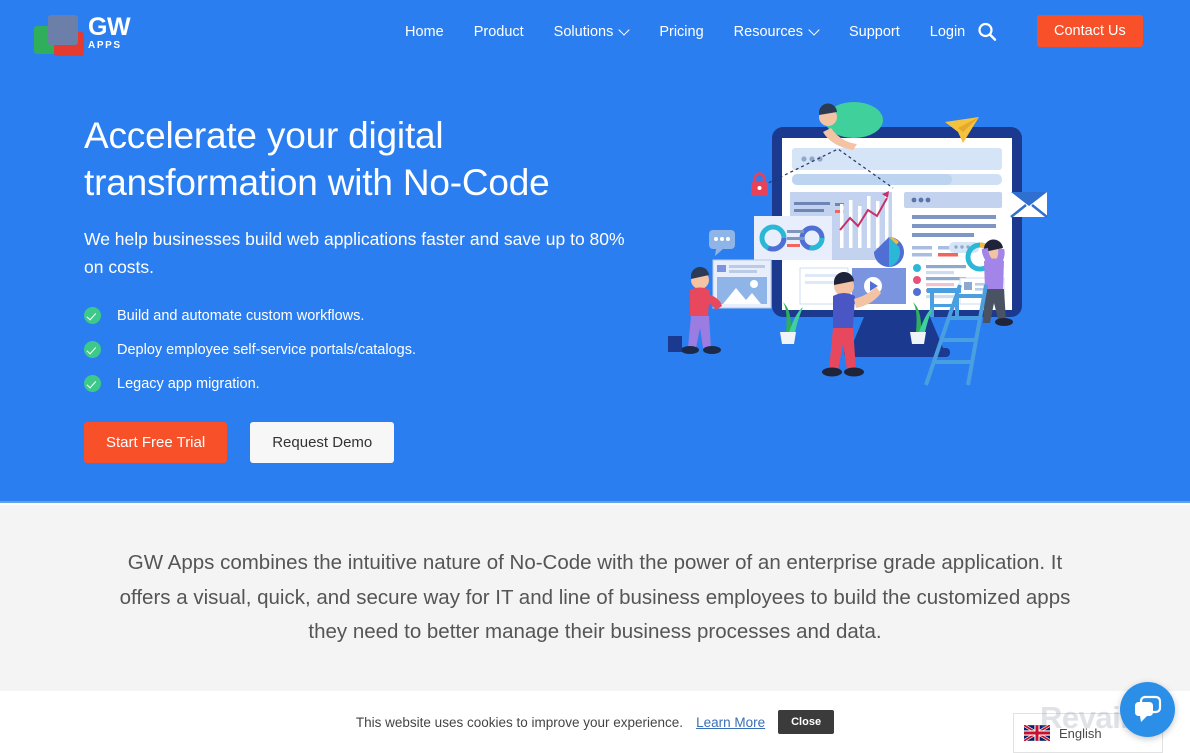  I want to click on search-icon, so click(987, 32).